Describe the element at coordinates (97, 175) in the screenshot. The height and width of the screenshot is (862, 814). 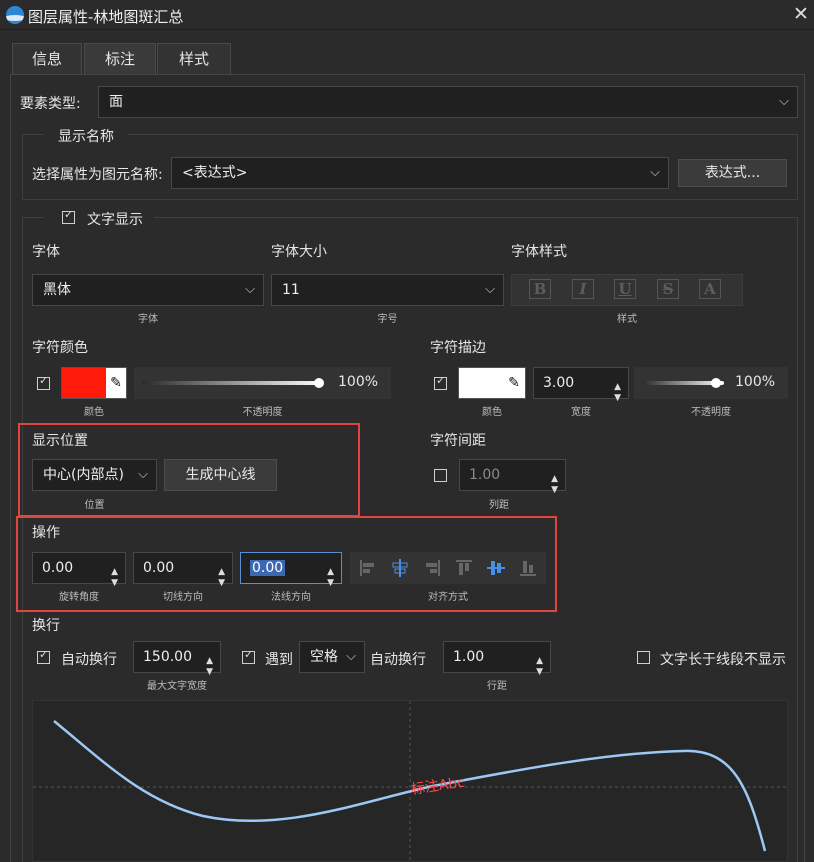
I see `select-attr-label: 选择属性为图元名称:` at that location.